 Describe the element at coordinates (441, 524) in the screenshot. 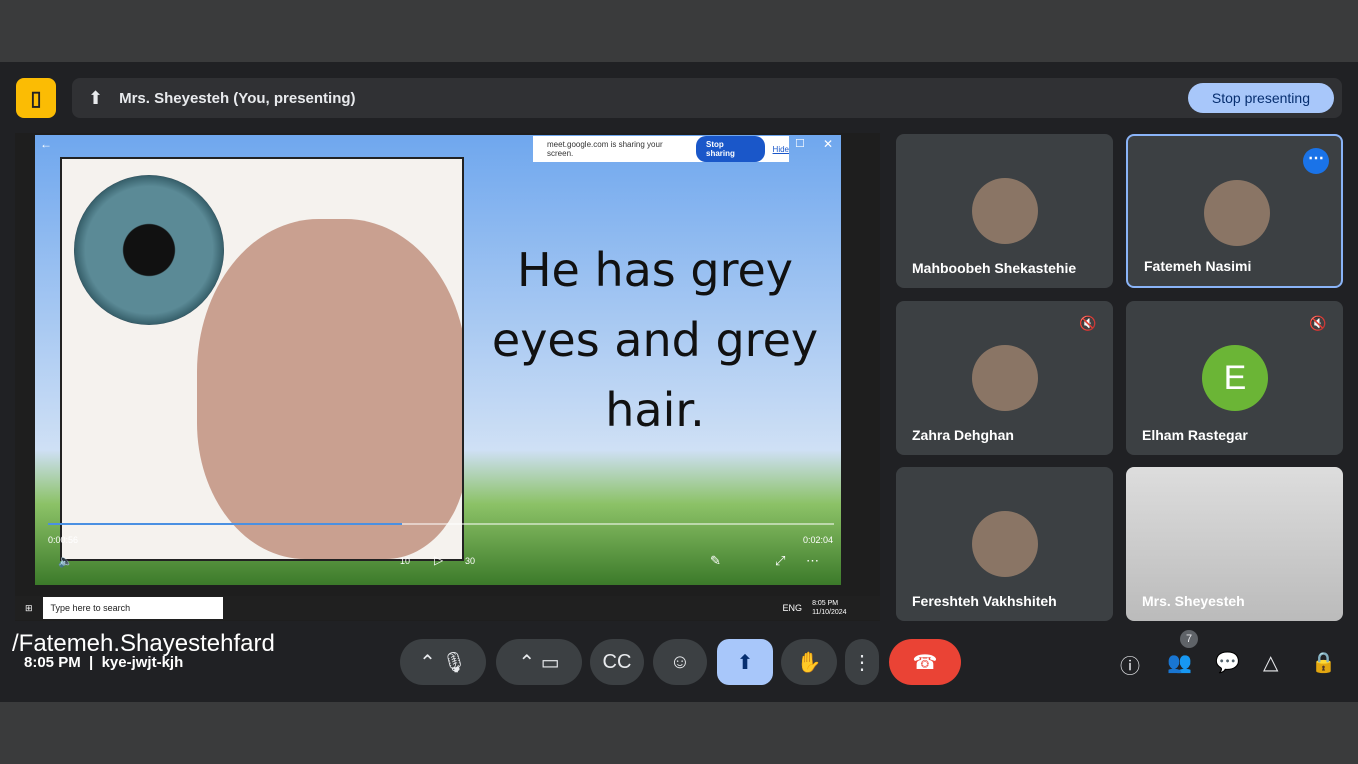

I see `video-seek-bar` at that location.